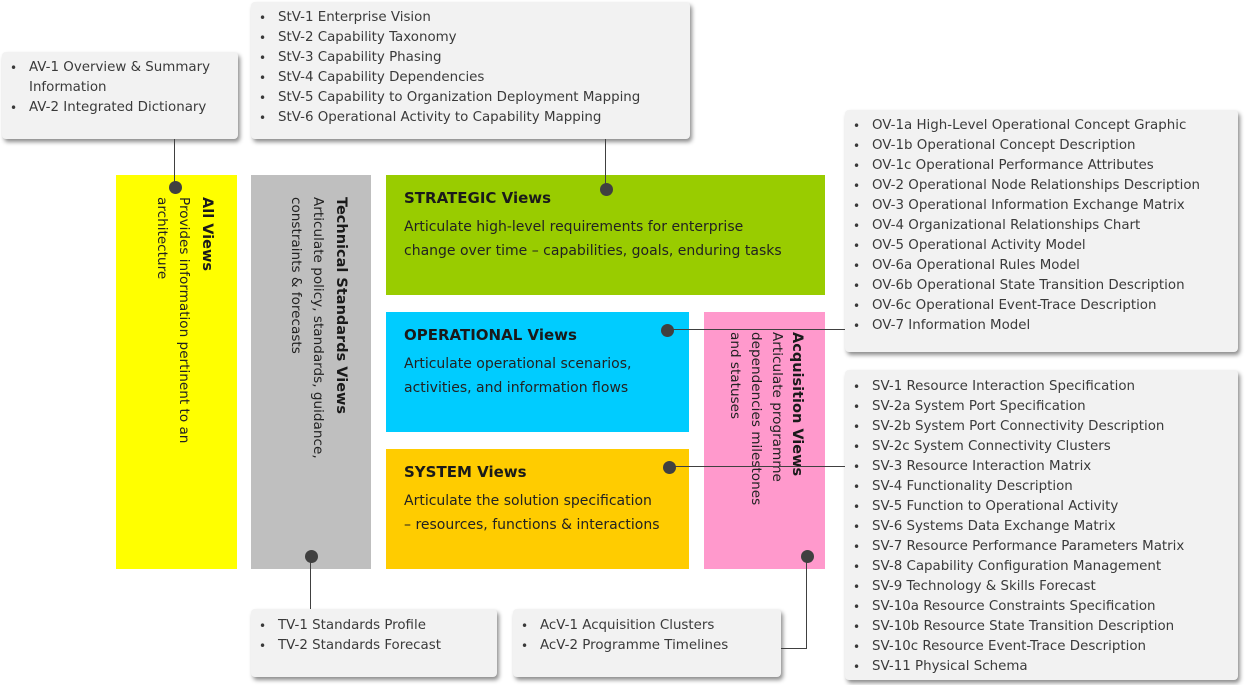  What do you see at coordinates (1041, 166) in the screenshot?
I see `list-item: OV-1c Operational Performance Attributes` at bounding box center [1041, 166].